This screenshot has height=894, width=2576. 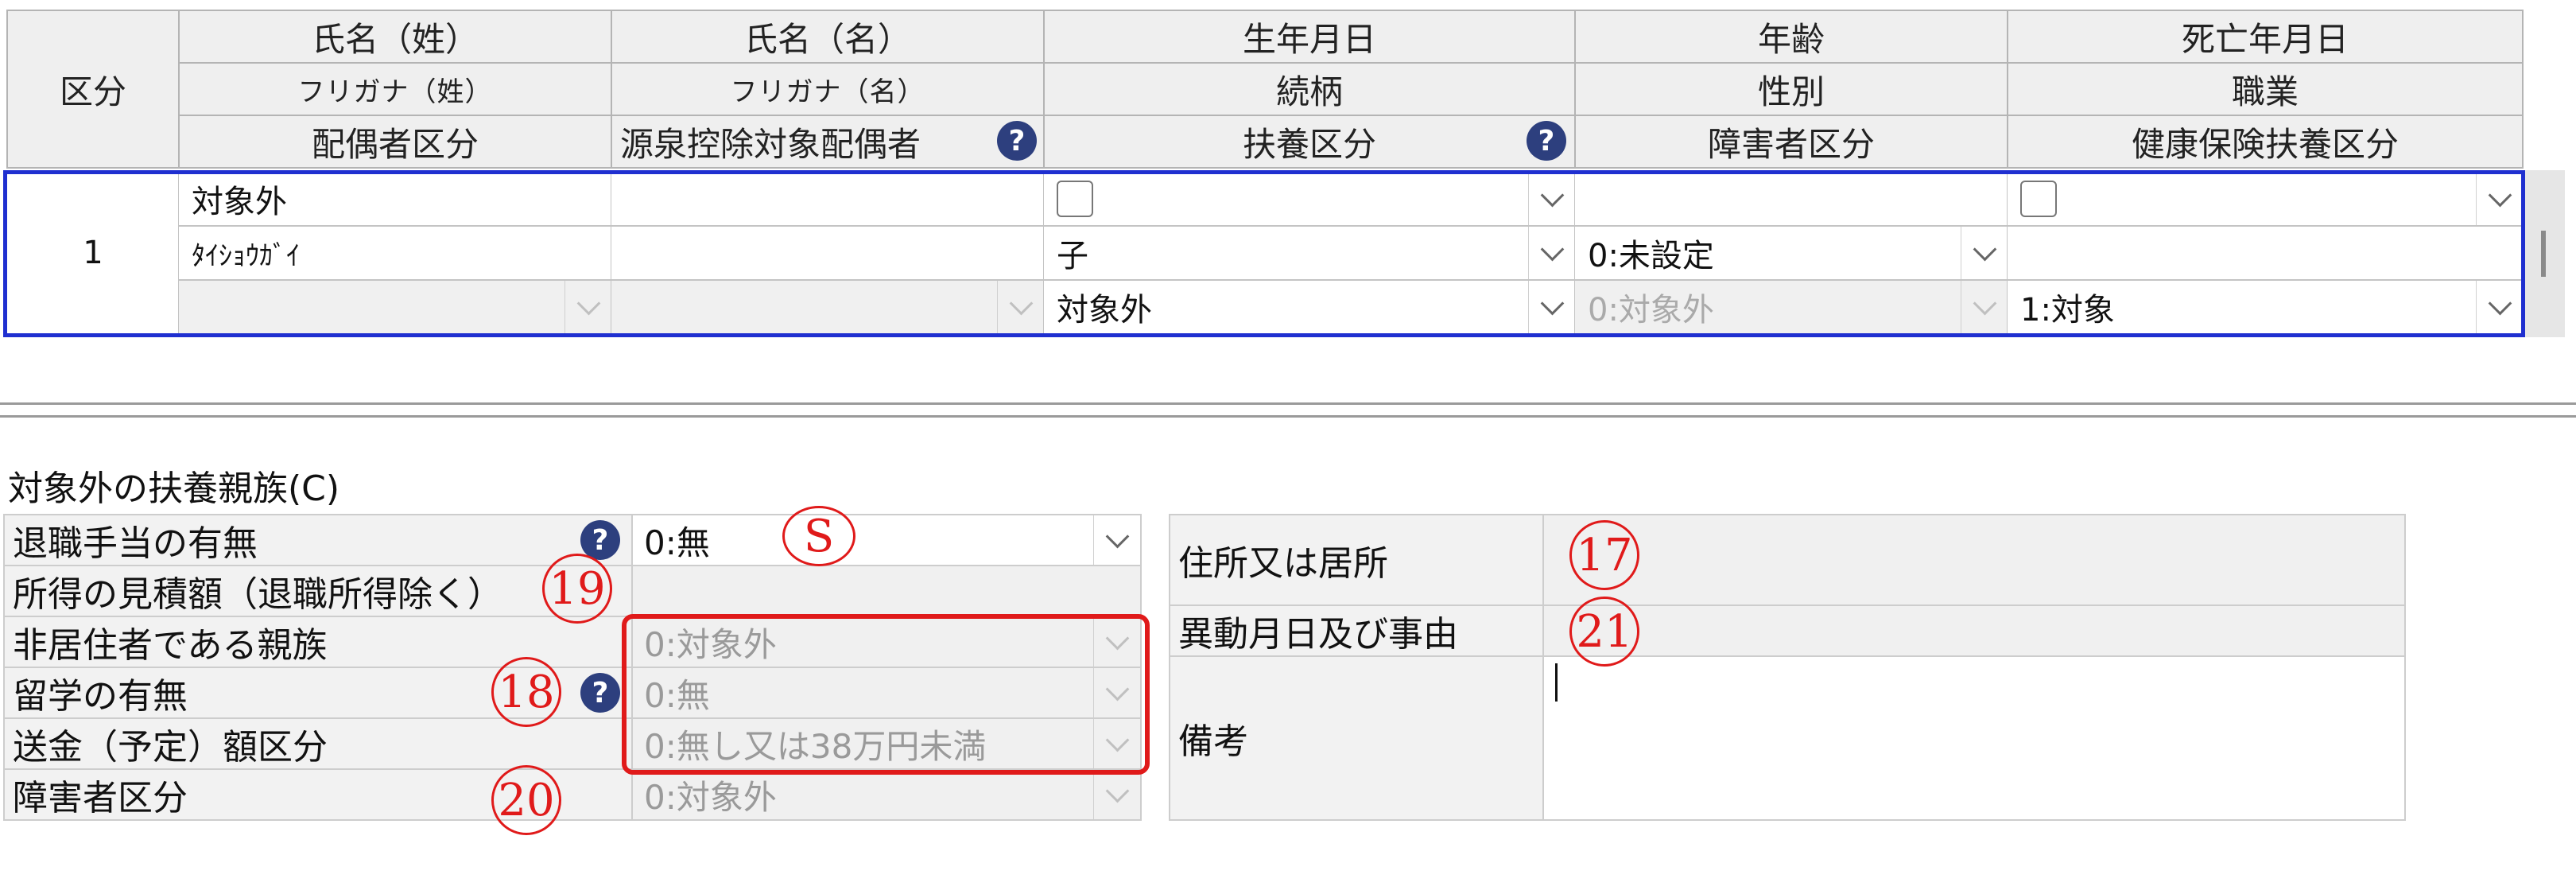 I want to click on header-age-label: 年齢, so click(x=1791, y=39).